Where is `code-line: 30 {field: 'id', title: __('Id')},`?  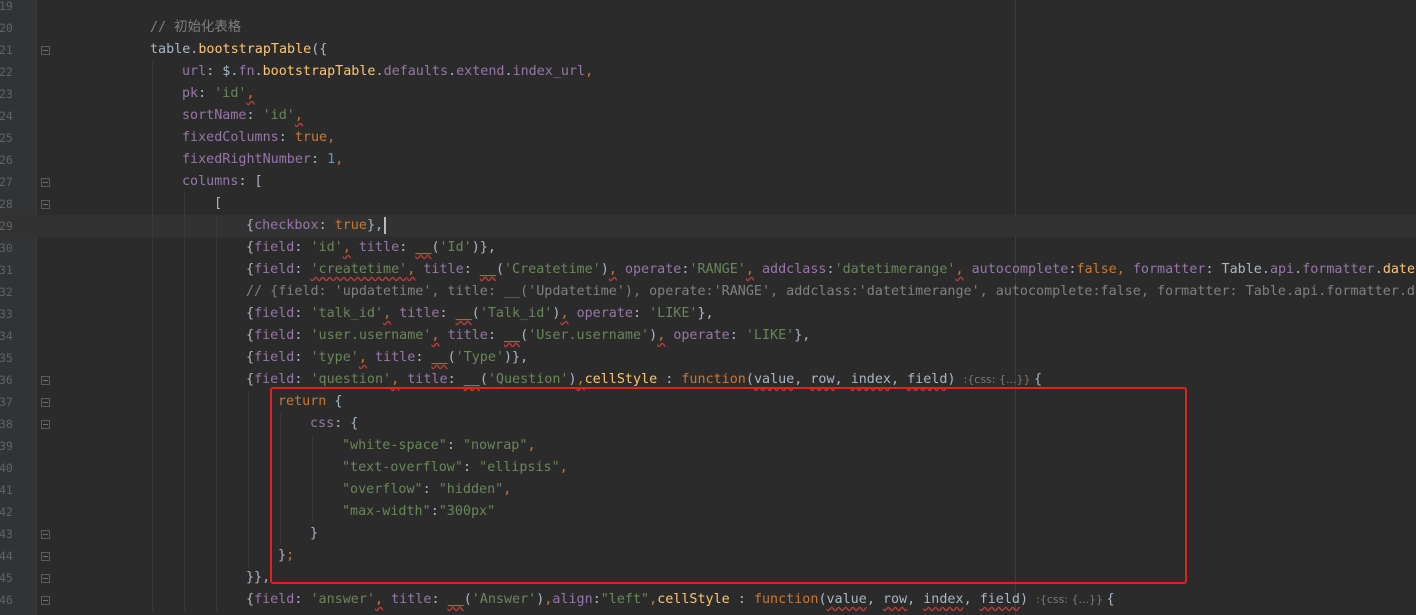
code-line: 30 {field: 'id', title: __('Id')}, is located at coordinates (708, 248).